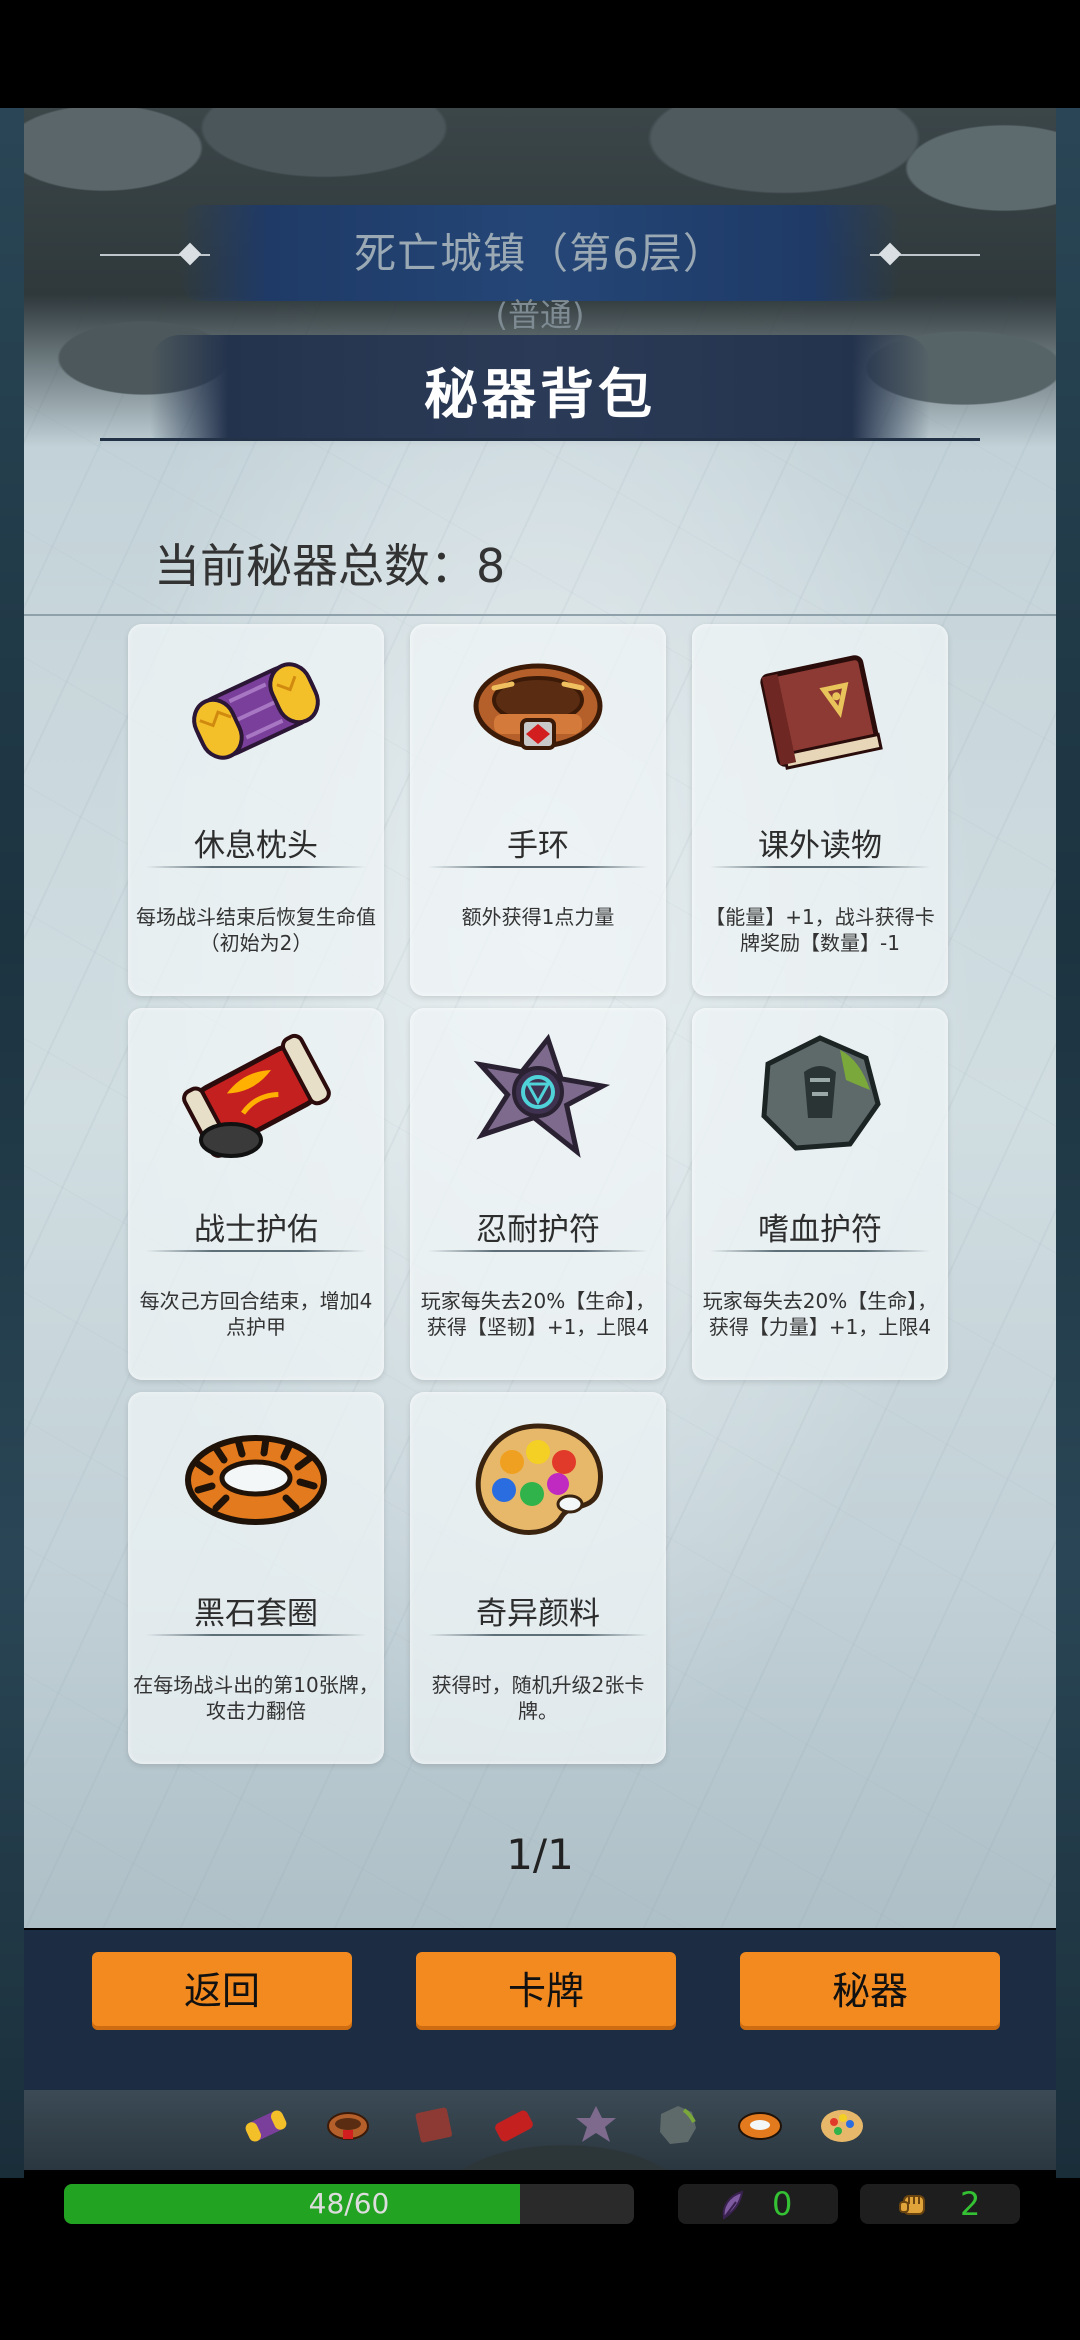  I want to click on relic-card: 忍耐护符 玩家每失去20%【生命】，获得【坚韧】+1，上限4, so click(538, 1194).